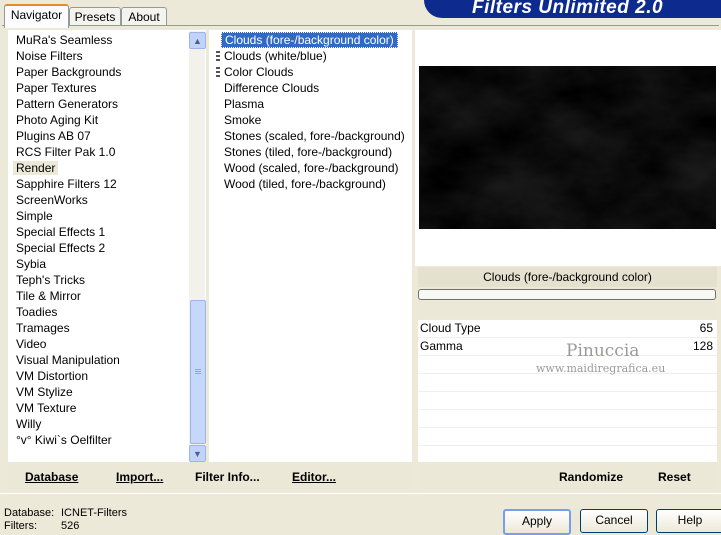 The height and width of the screenshot is (535, 721). Describe the element at coordinates (614, 521) in the screenshot. I see `cancel-button: Cancel` at that location.